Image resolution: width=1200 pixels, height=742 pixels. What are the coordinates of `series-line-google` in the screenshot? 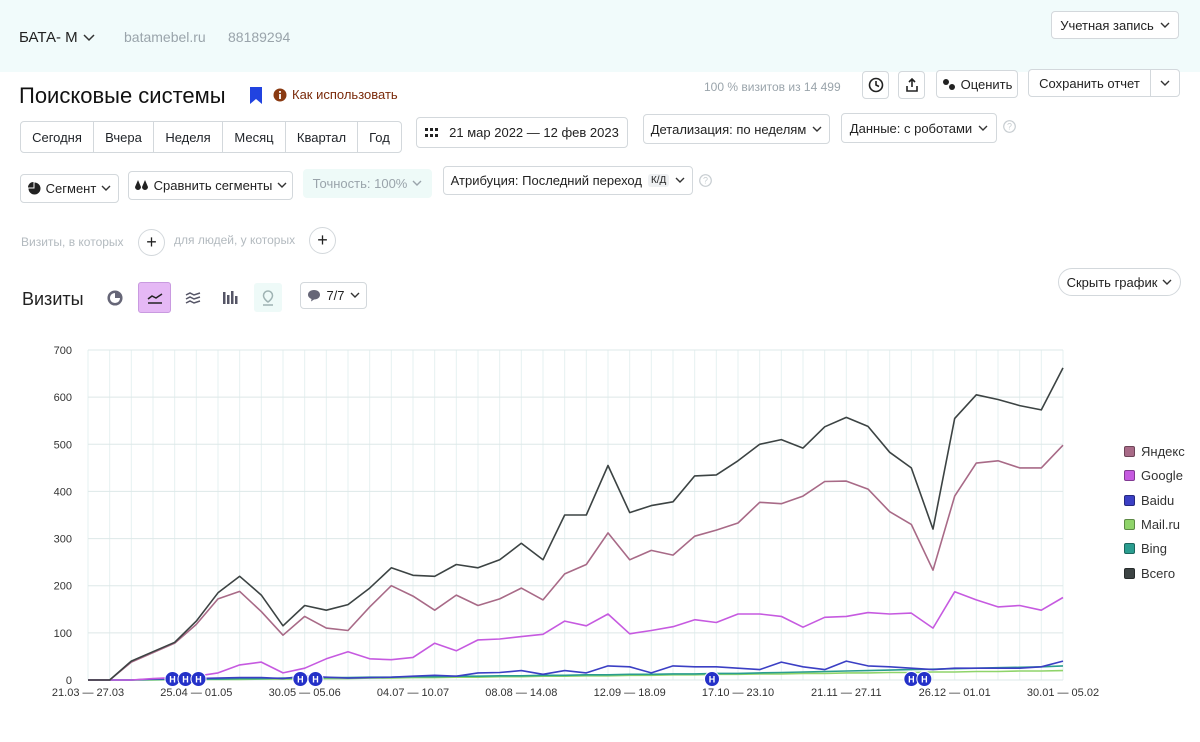 It's located at (576, 635).